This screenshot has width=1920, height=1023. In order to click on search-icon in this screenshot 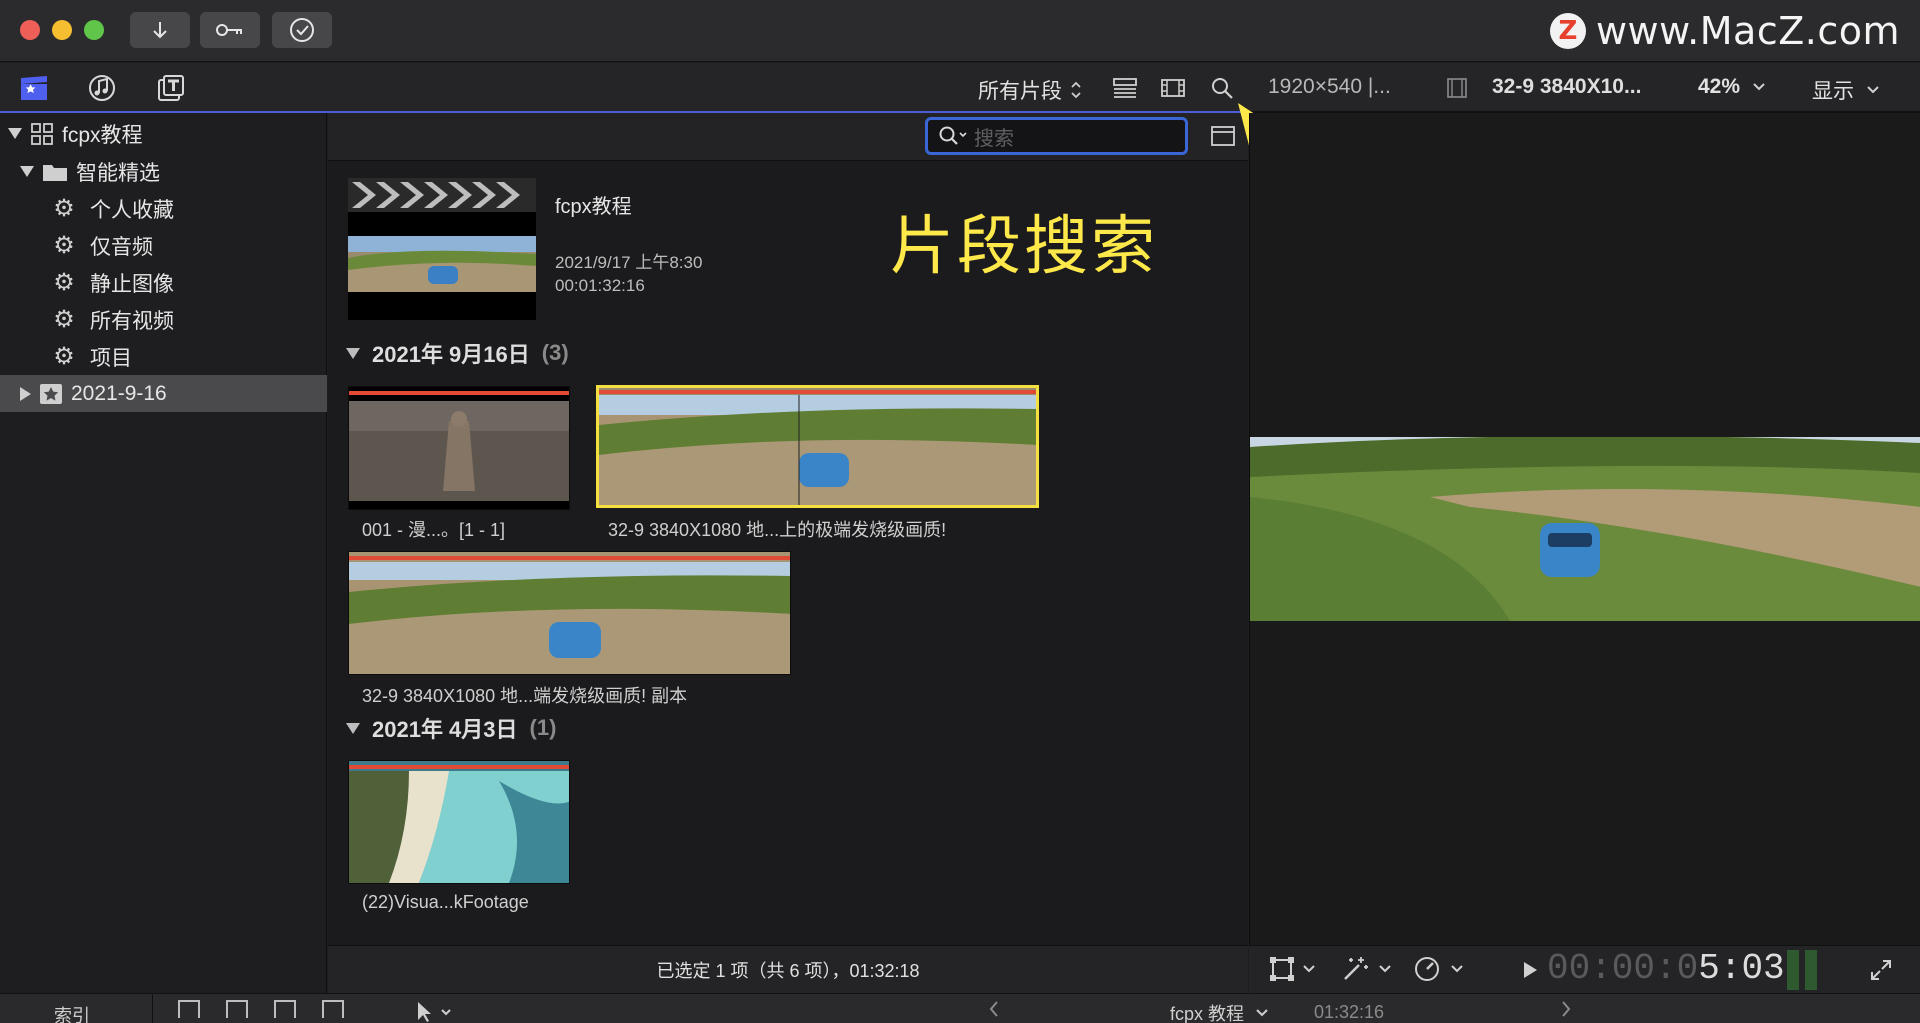, I will do `click(953, 135)`.